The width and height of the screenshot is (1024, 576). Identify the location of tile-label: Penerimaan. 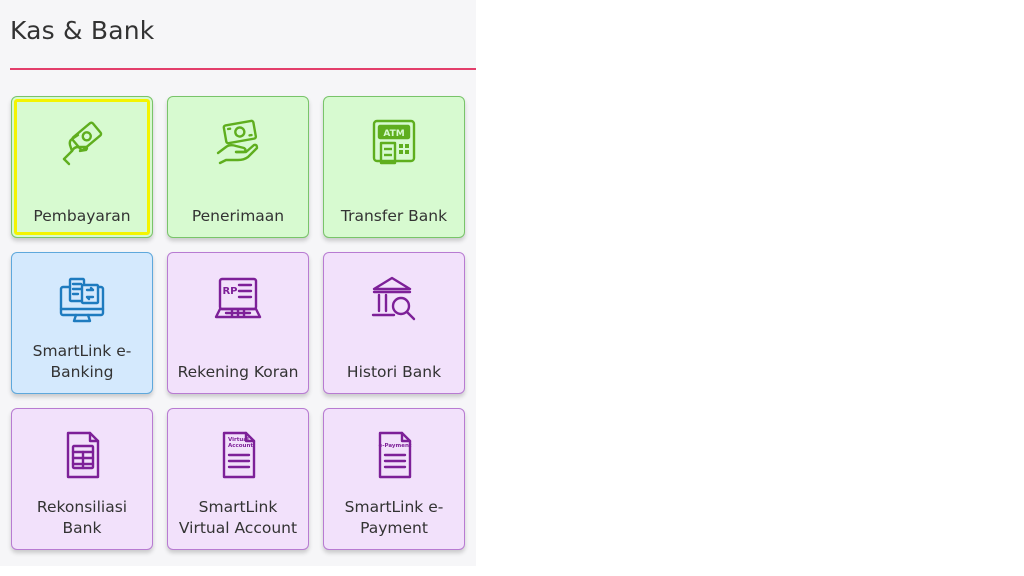
(238, 216).